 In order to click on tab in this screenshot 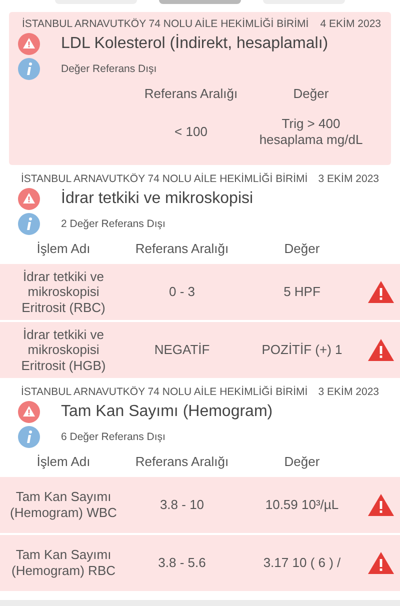, I will do `click(200, 2)`.